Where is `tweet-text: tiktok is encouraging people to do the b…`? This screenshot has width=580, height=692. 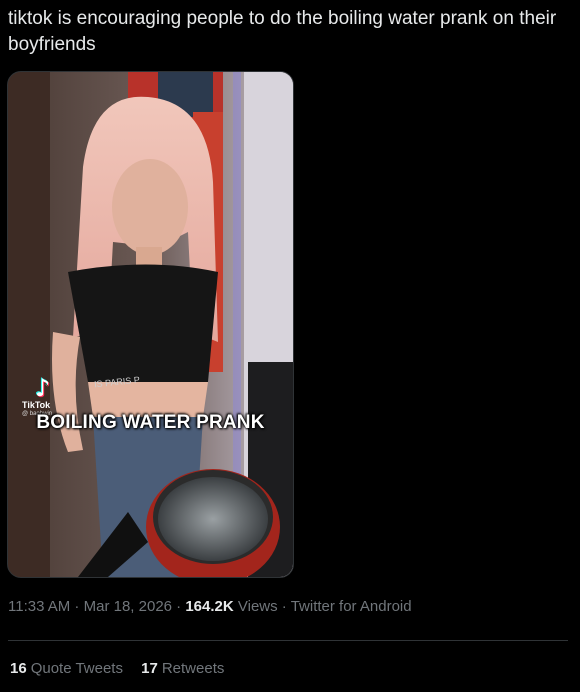 tweet-text: tiktok is encouraging people to do the b… is located at coordinates (282, 31).